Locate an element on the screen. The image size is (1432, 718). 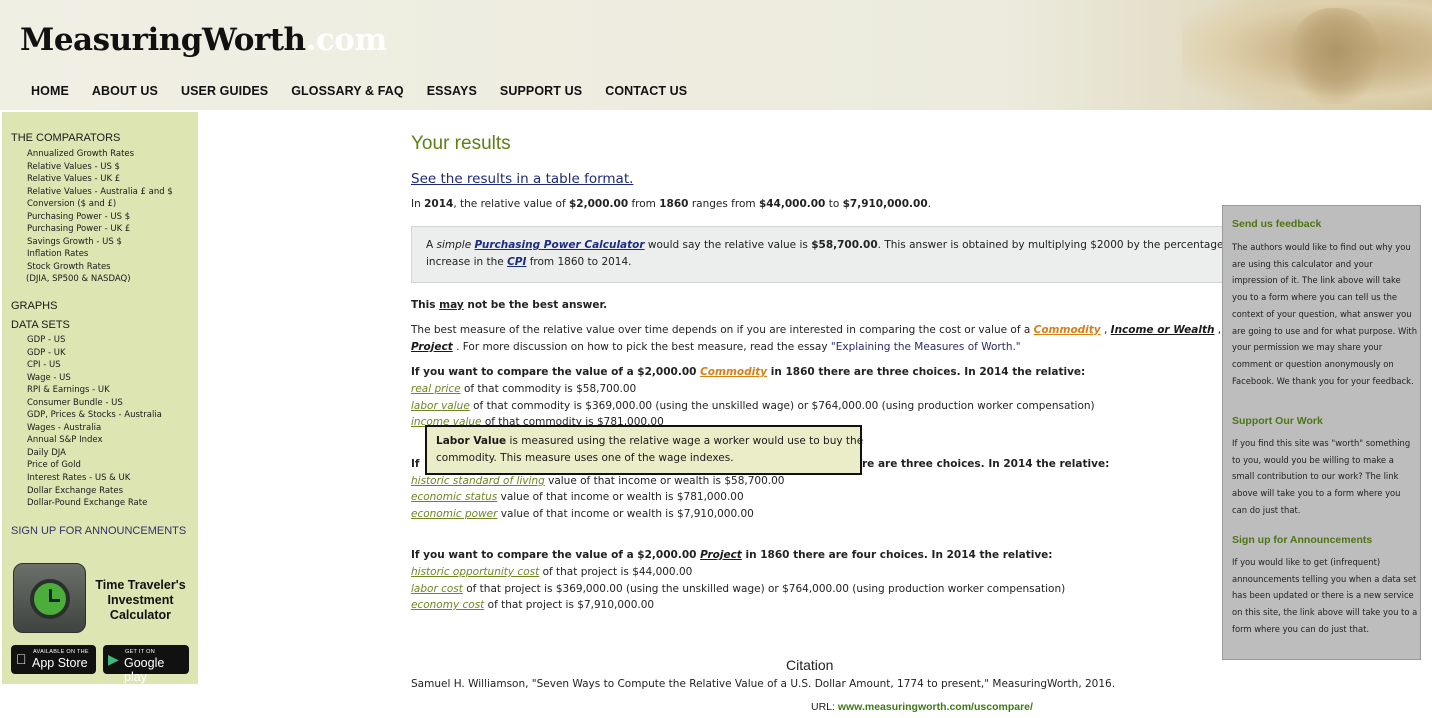
datasets-heading: DATA SETS is located at coordinates (40, 325).